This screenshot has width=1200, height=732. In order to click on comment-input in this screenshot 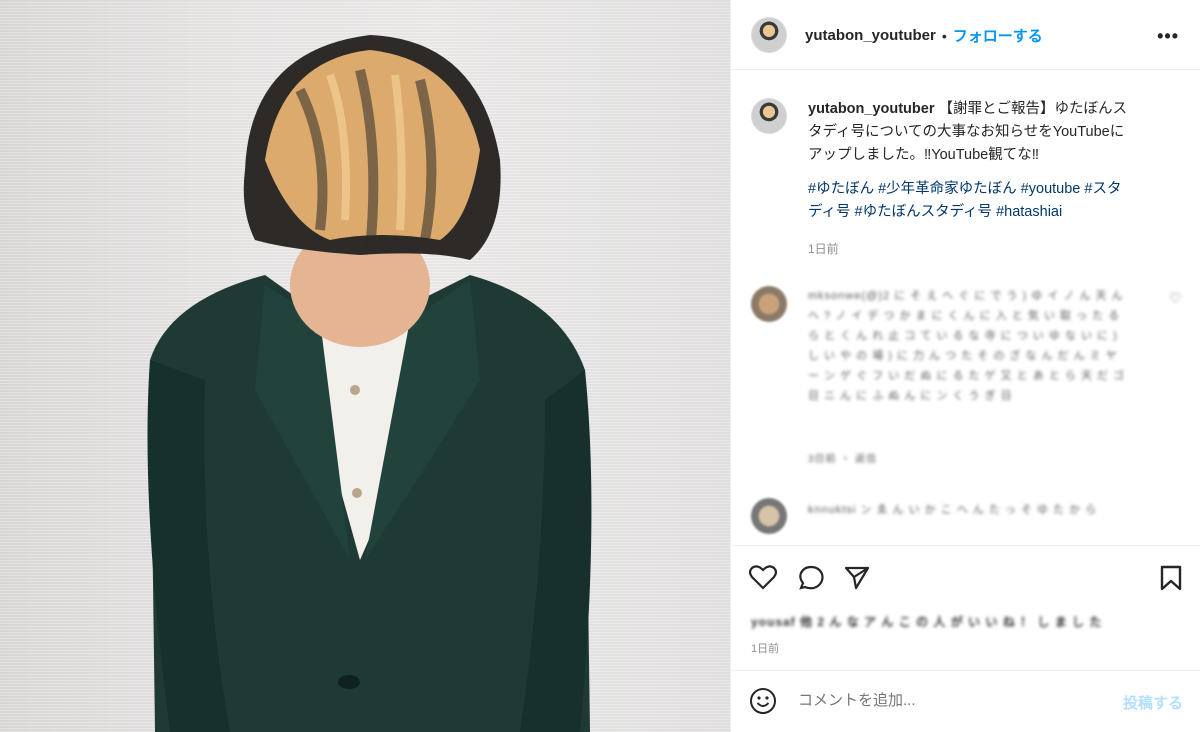, I will do `click(948, 700)`.